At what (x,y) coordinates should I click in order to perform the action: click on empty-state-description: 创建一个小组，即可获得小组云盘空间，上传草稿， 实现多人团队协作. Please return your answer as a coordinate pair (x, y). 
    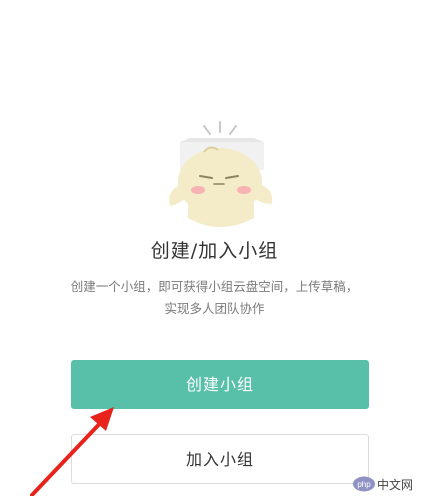
    Looking at the image, I should click on (214, 298).